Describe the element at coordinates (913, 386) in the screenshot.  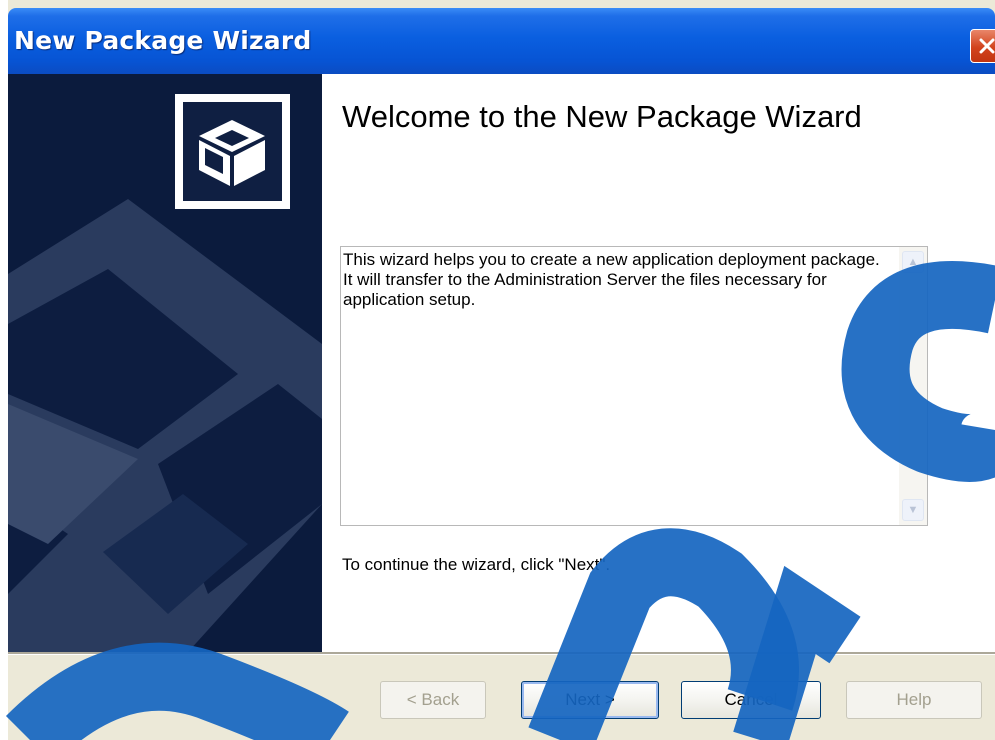
I see `vertical-scrollbar: ▲ ▼` at that location.